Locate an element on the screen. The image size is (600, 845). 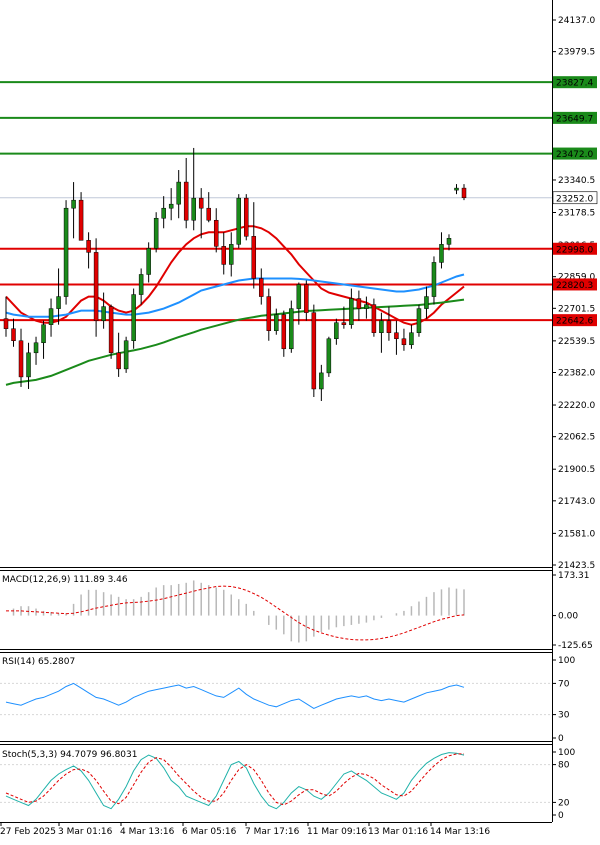
macd-tick-label-2: -125.65 is located at coordinates (575, 646).